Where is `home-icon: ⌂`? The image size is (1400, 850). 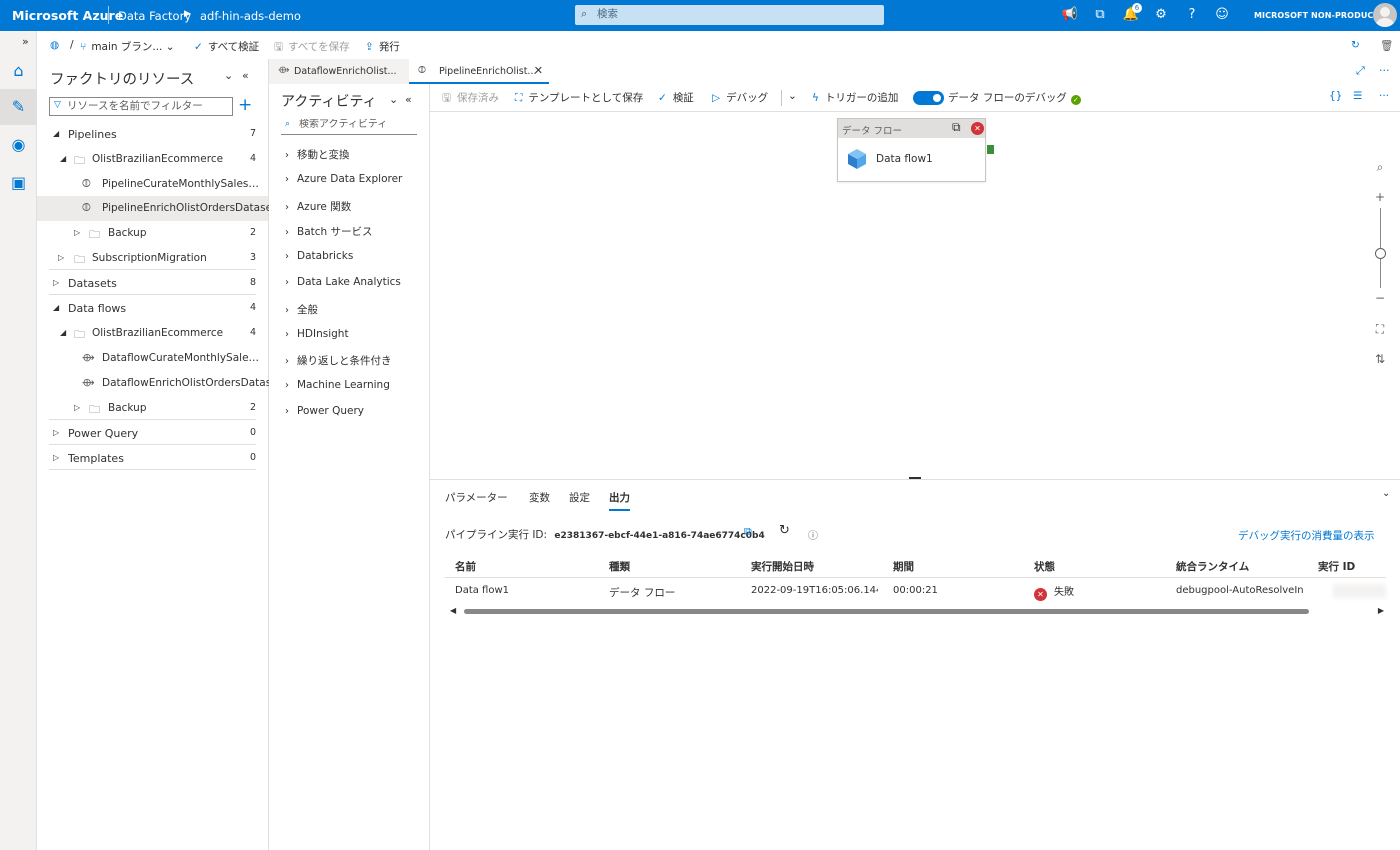 home-icon: ⌂ is located at coordinates (18, 71).